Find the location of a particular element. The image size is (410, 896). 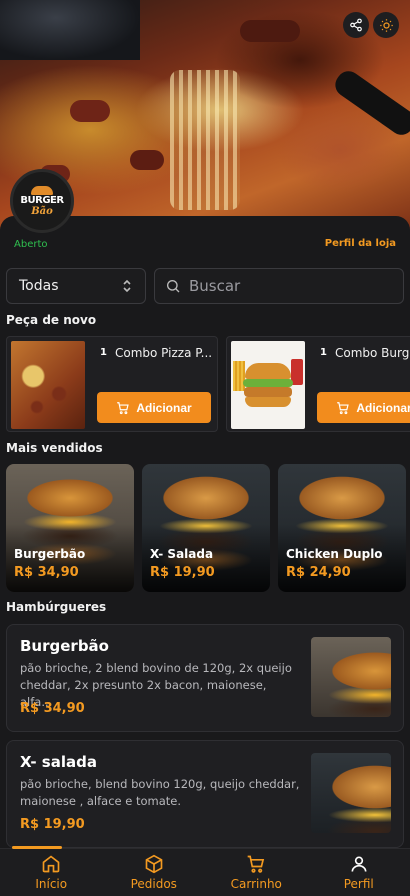

share-icon is located at coordinates (356, 25).